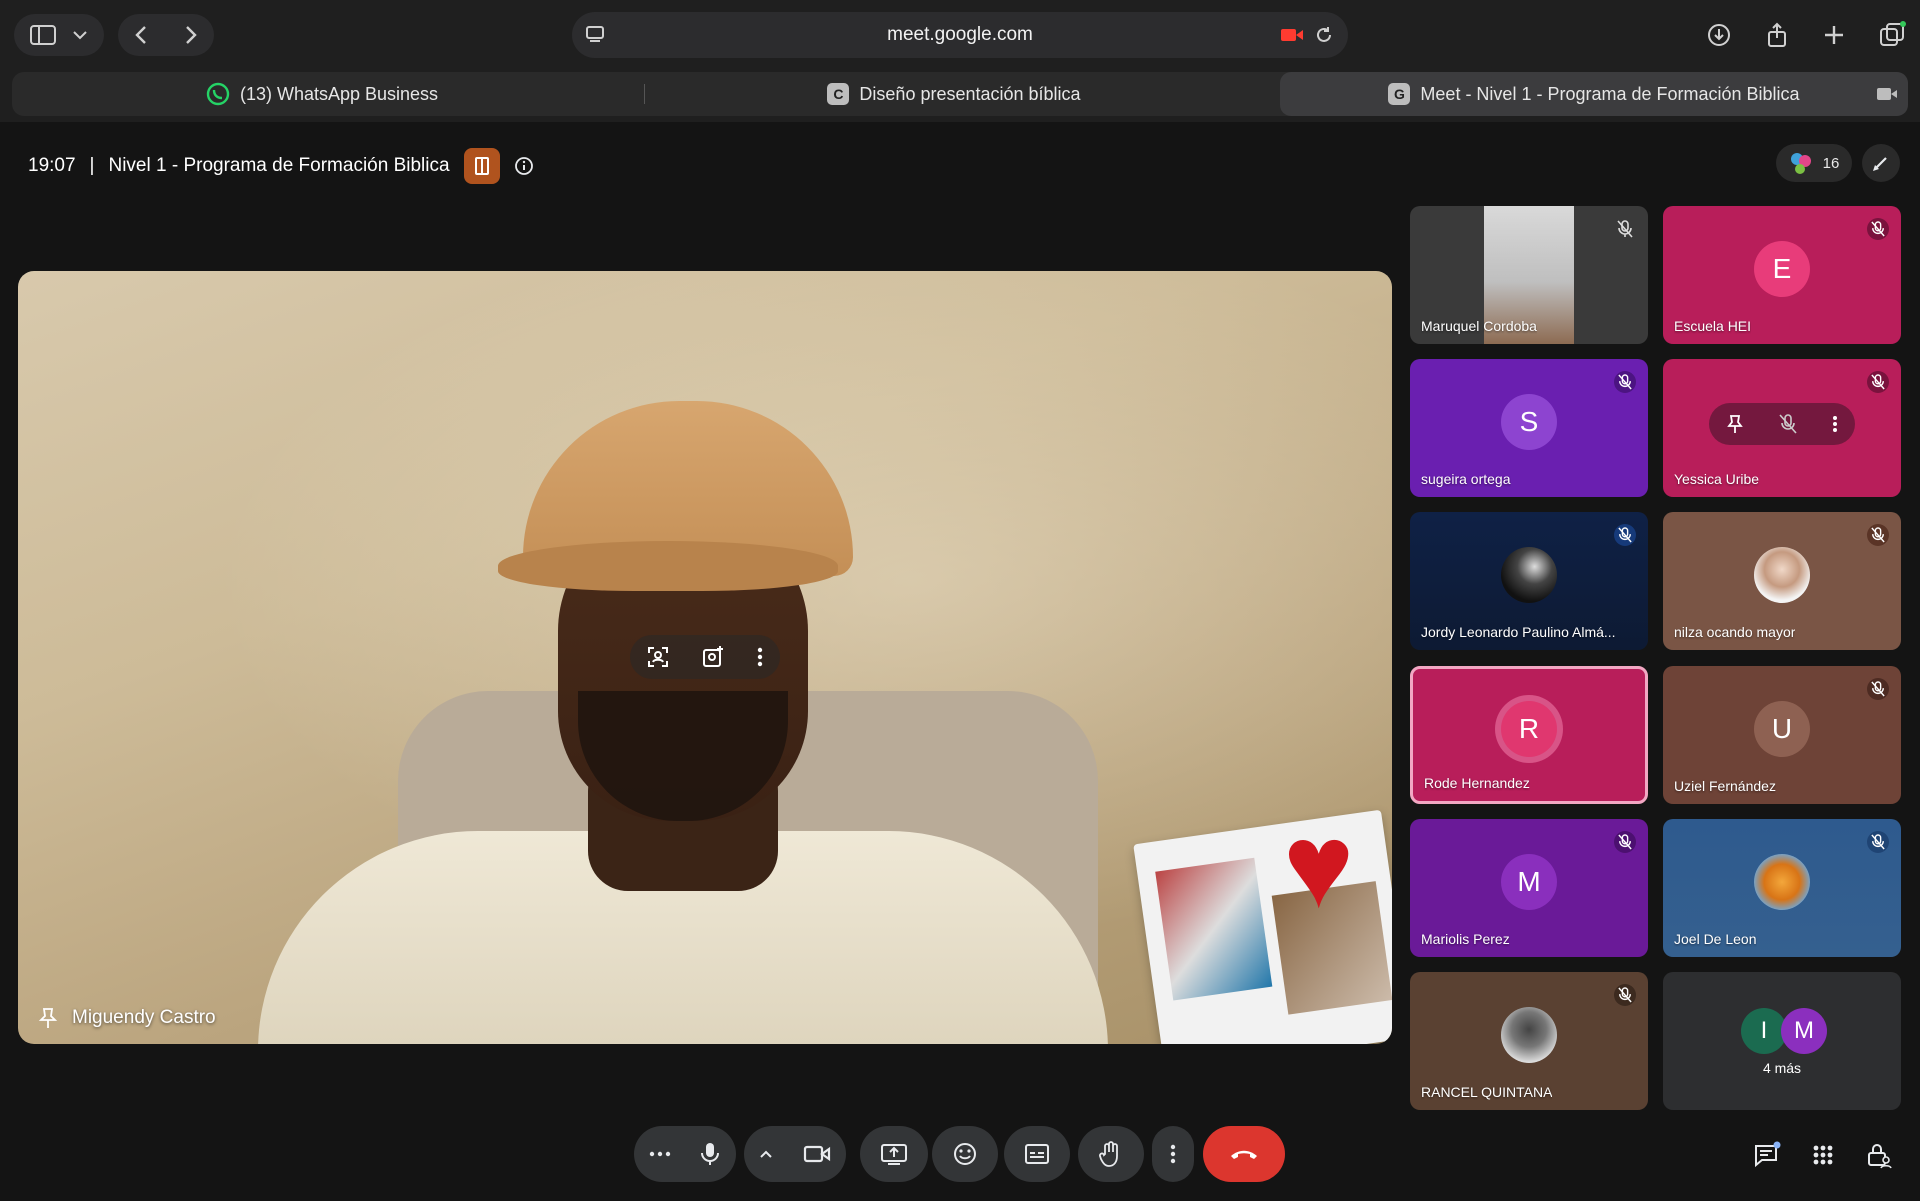  I want to click on chevron-up-icon, so click(766, 1154).